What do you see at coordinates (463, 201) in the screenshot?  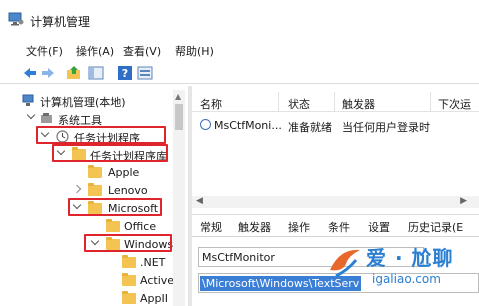 I see `scroll-right-icon: ▶` at bounding box center [463, 201].